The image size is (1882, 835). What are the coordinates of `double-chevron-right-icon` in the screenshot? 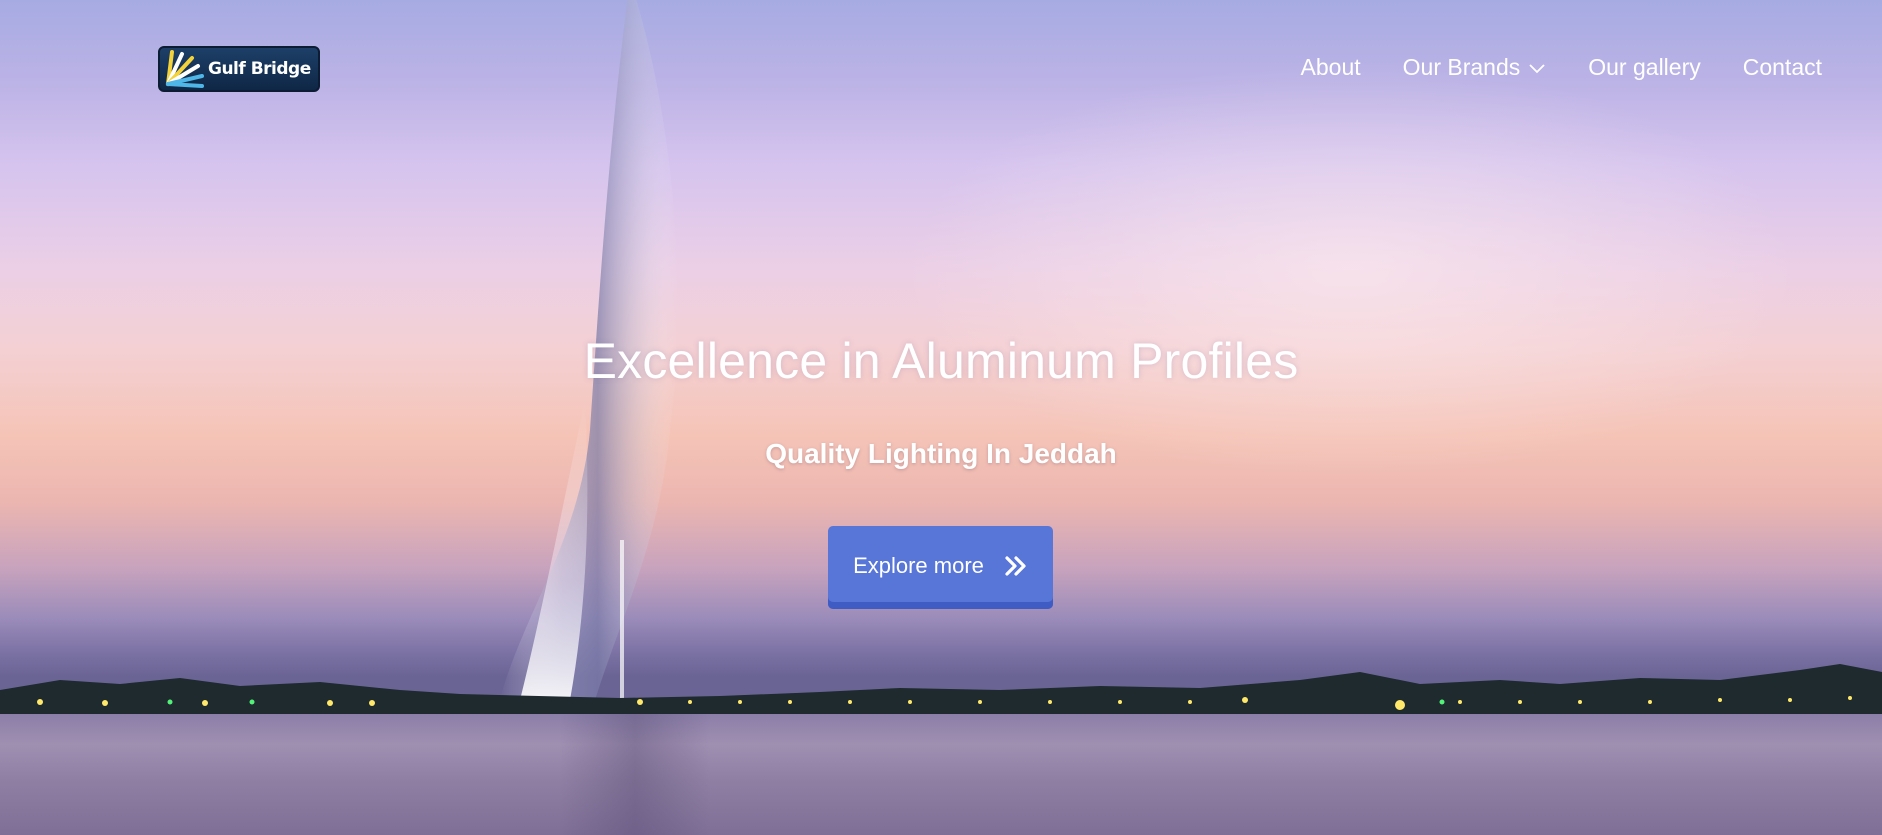 It's located at (1015, 566).